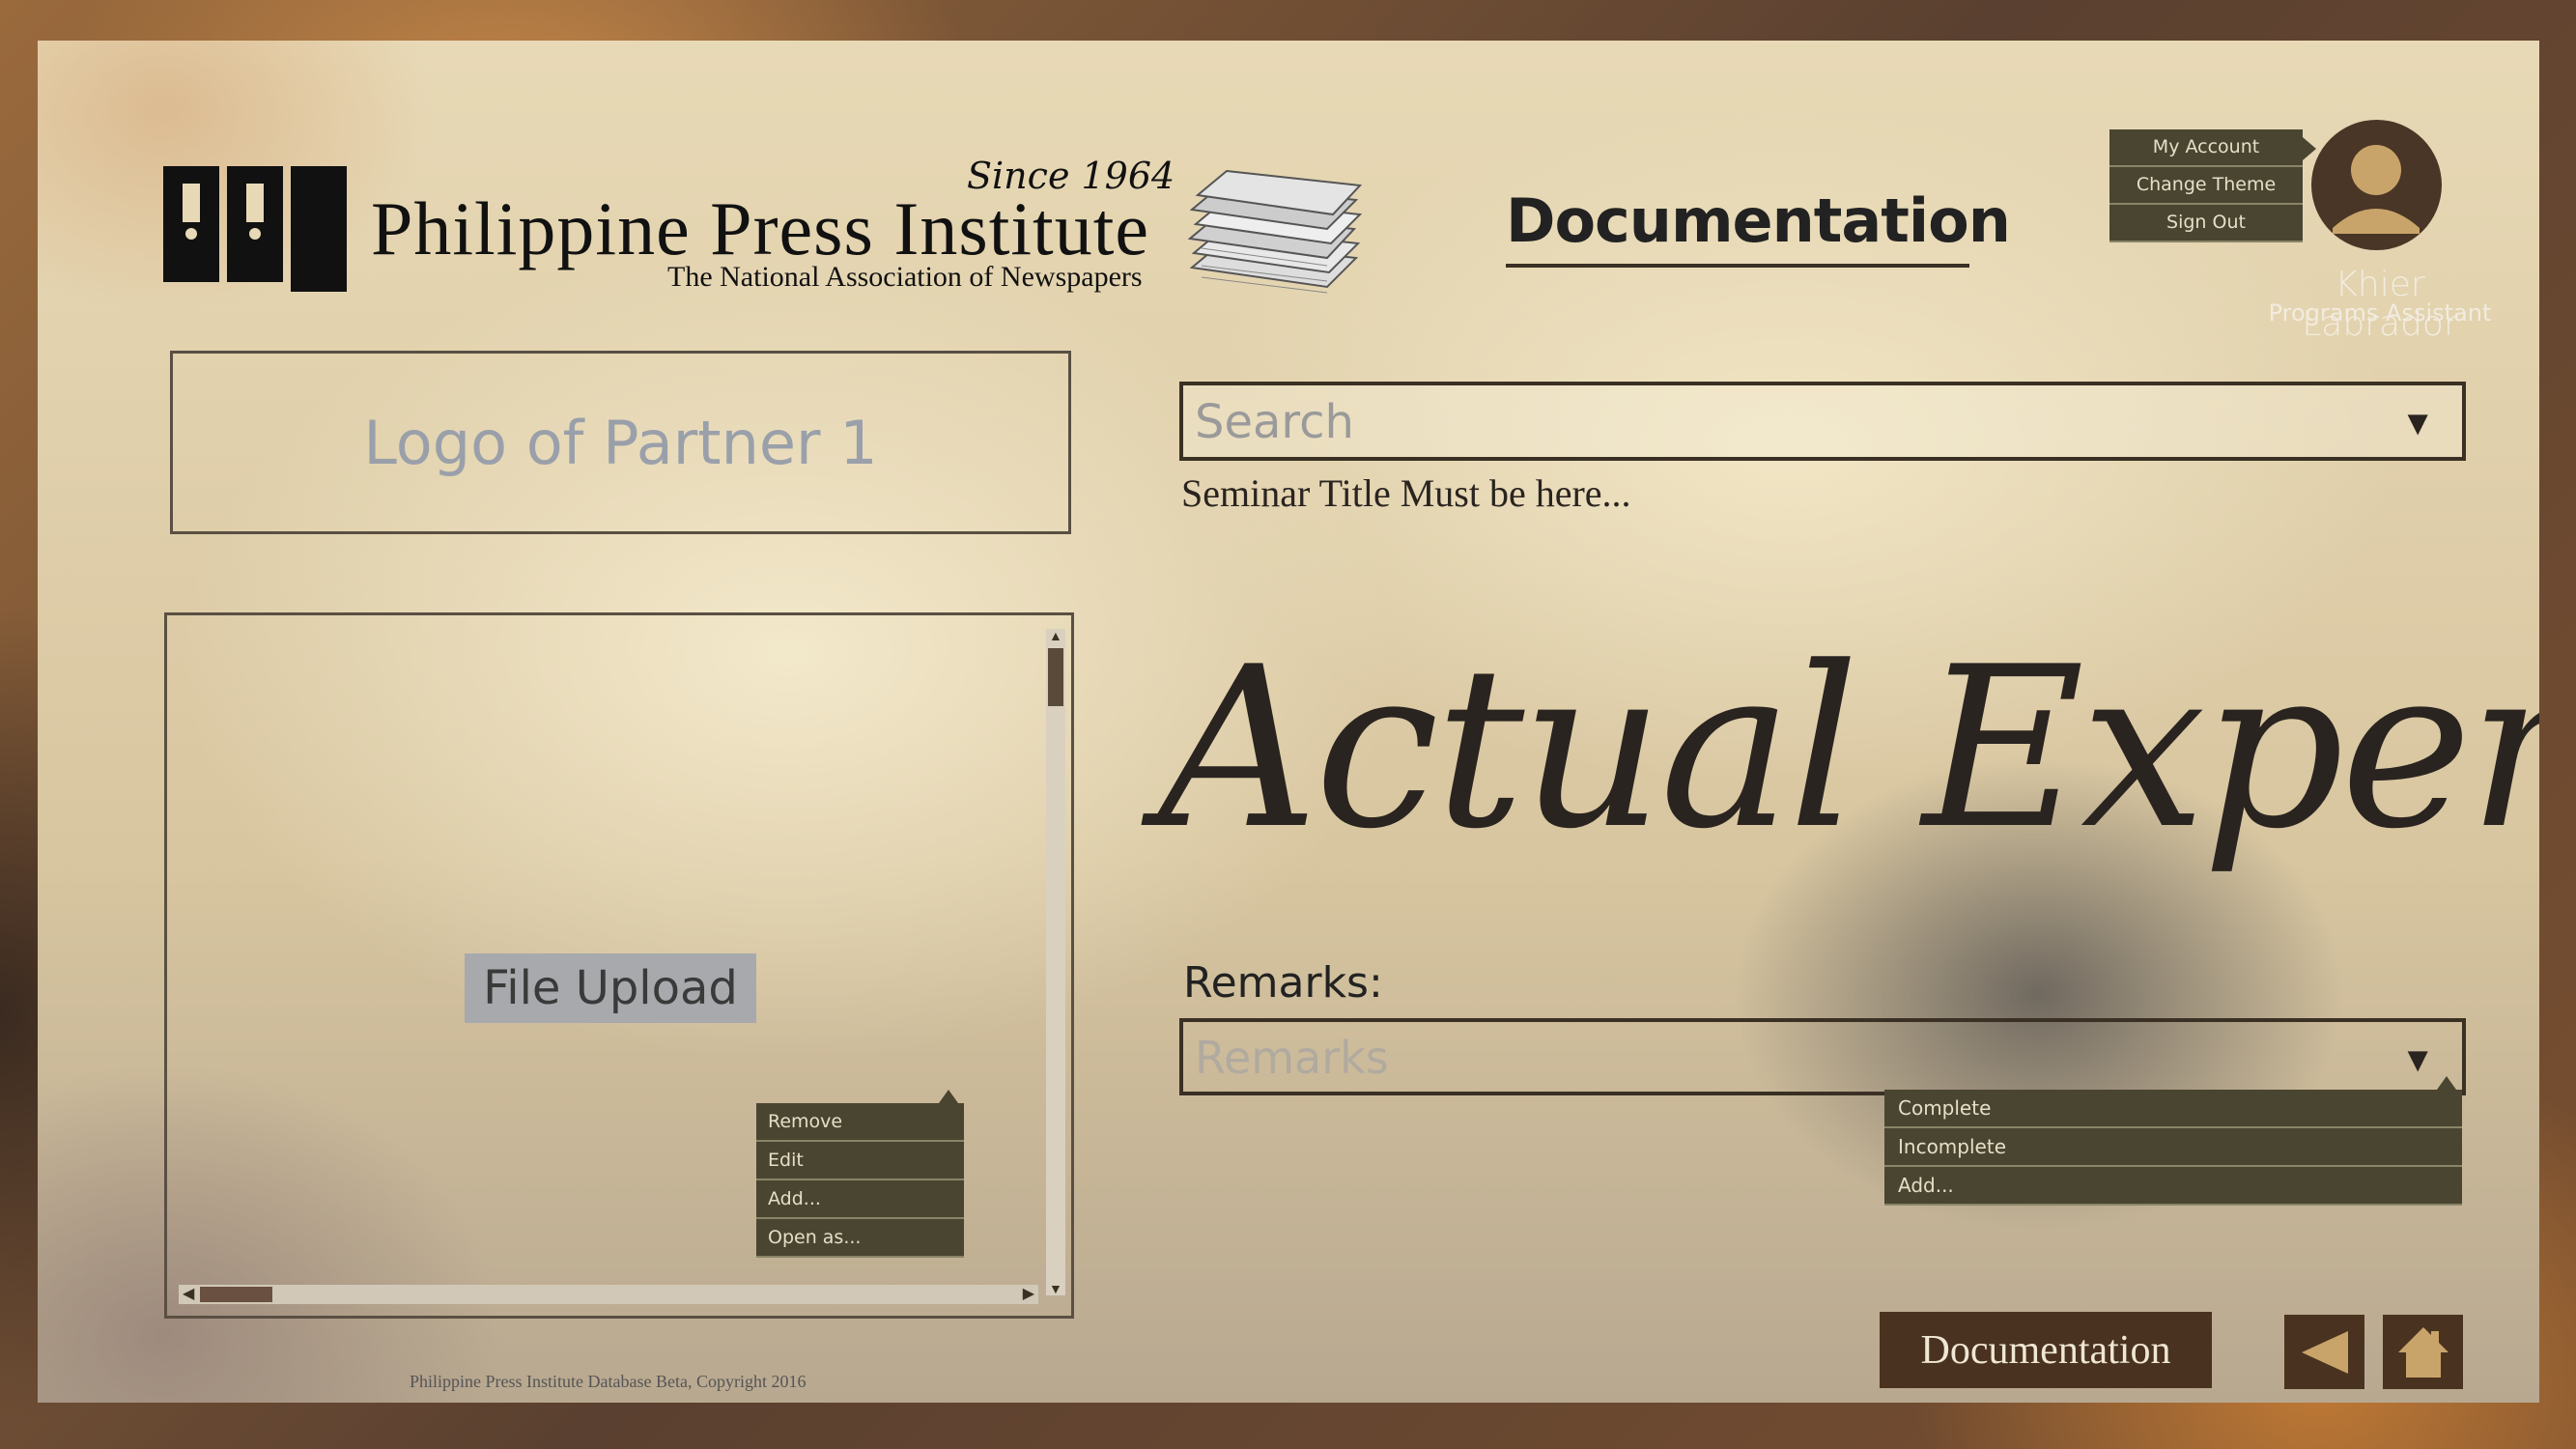 This screenshot has width=2576, height=1449. What do you see at coordinates (1055, 635) in the screenshot?
I see `scroll-up-icon: ▲` at bounding box center [1055, 635].